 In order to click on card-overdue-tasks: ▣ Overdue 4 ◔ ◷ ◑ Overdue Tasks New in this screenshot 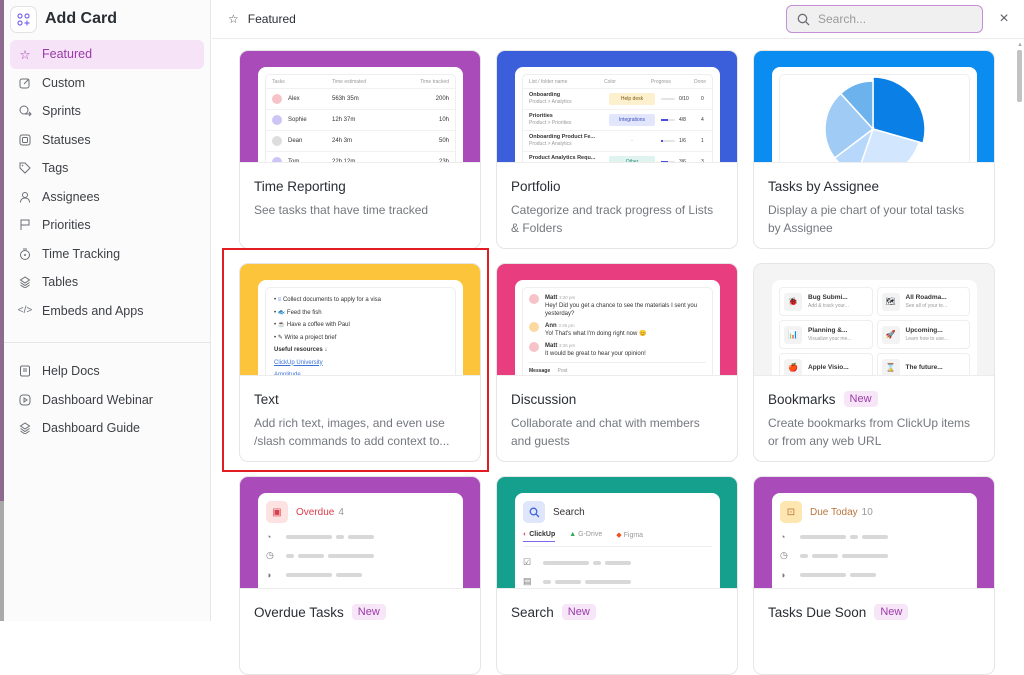, I will do `click(360, 575)`.